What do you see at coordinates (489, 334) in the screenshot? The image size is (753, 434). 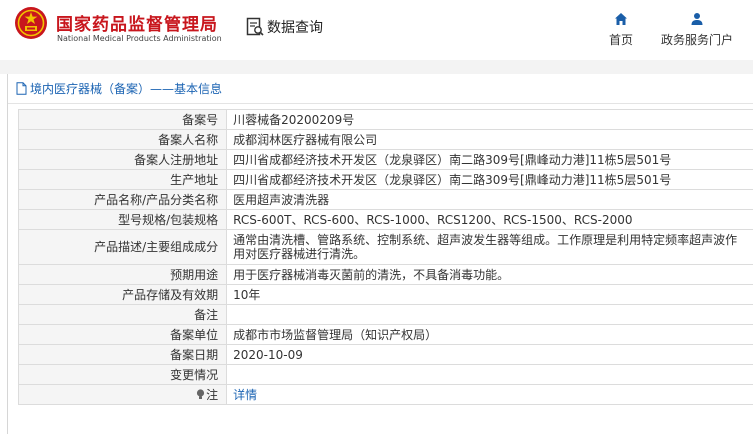 I see `field-value: 成都市市场监督管理局（知识产权局）` at bounding box center [489, 334].